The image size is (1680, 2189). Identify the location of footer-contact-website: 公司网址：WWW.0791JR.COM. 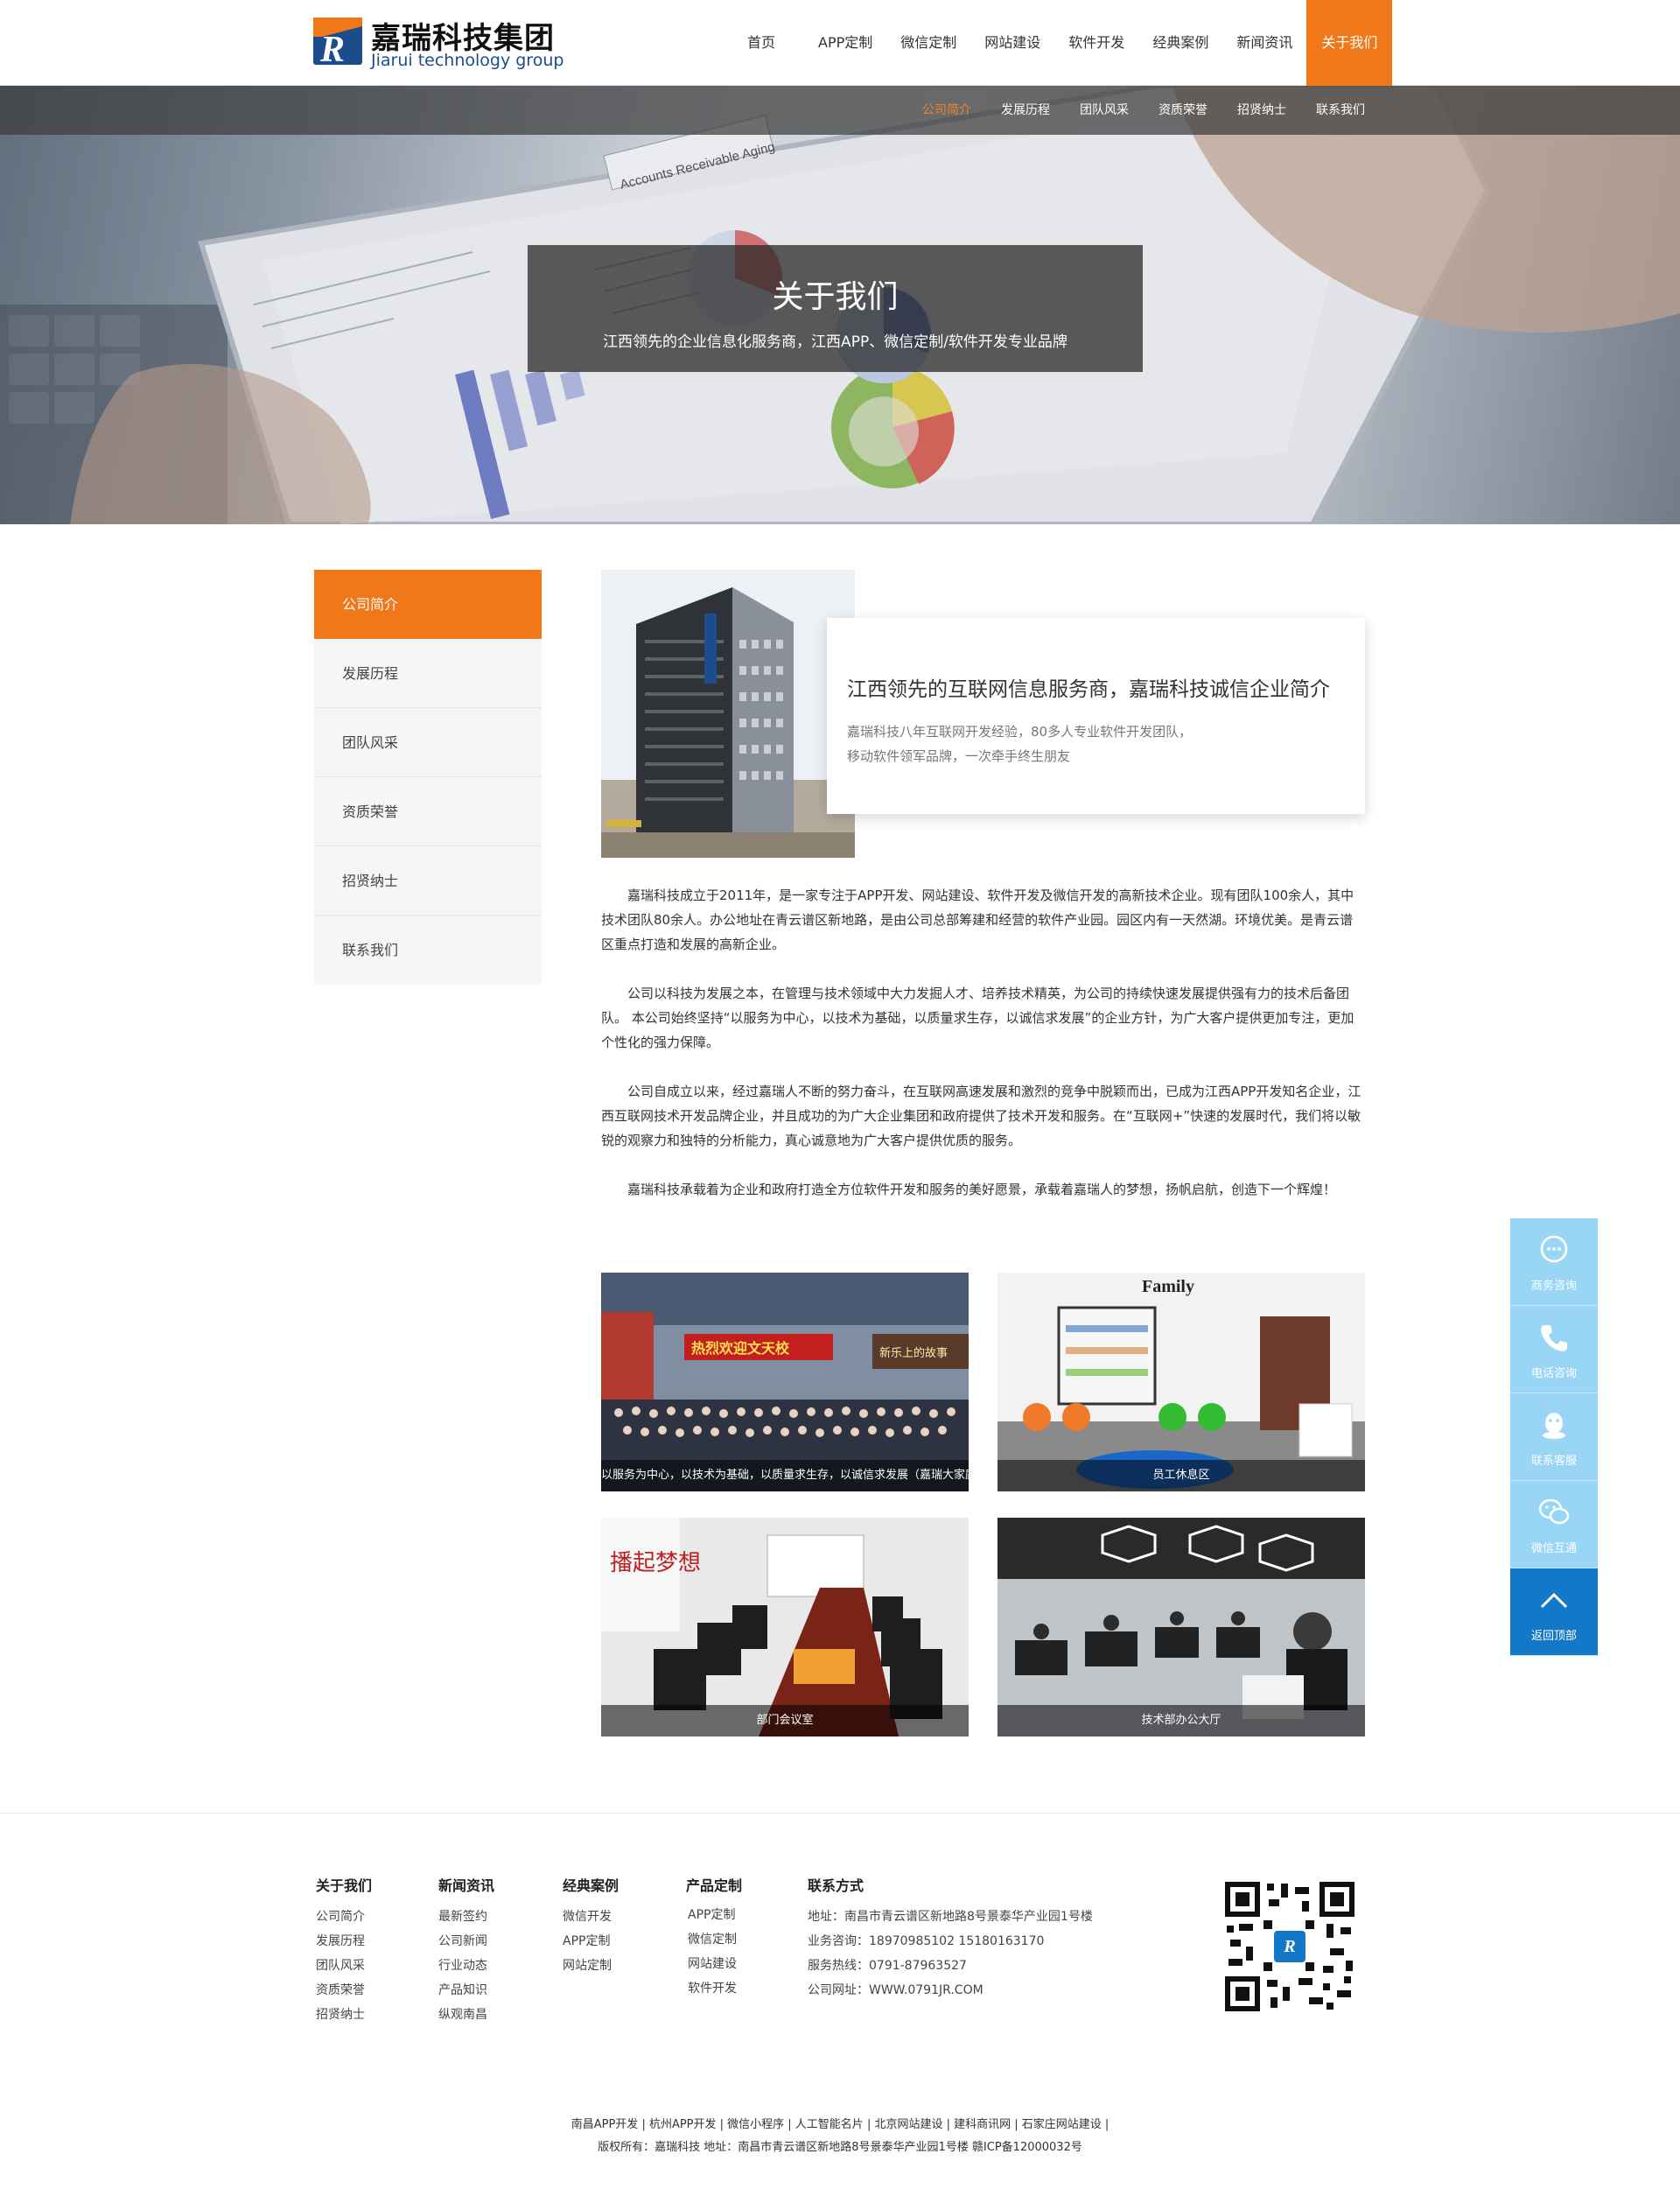
(896, 1990).